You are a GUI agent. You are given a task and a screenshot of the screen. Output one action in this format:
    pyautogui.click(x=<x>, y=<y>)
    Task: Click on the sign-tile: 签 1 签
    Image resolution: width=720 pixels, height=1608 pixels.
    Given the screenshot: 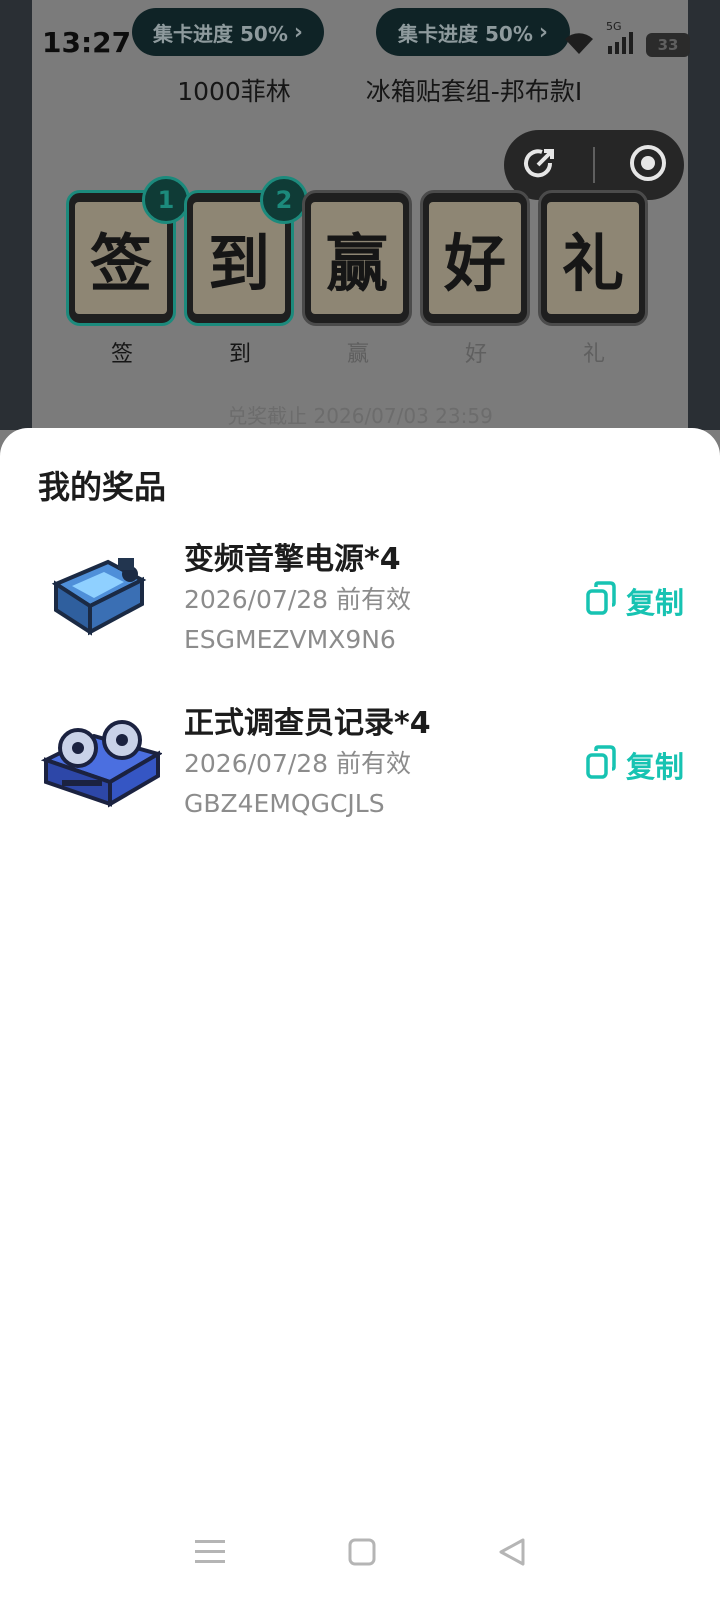 What is the action you would take?
    pyautogui.click(x=128, y=272)
    